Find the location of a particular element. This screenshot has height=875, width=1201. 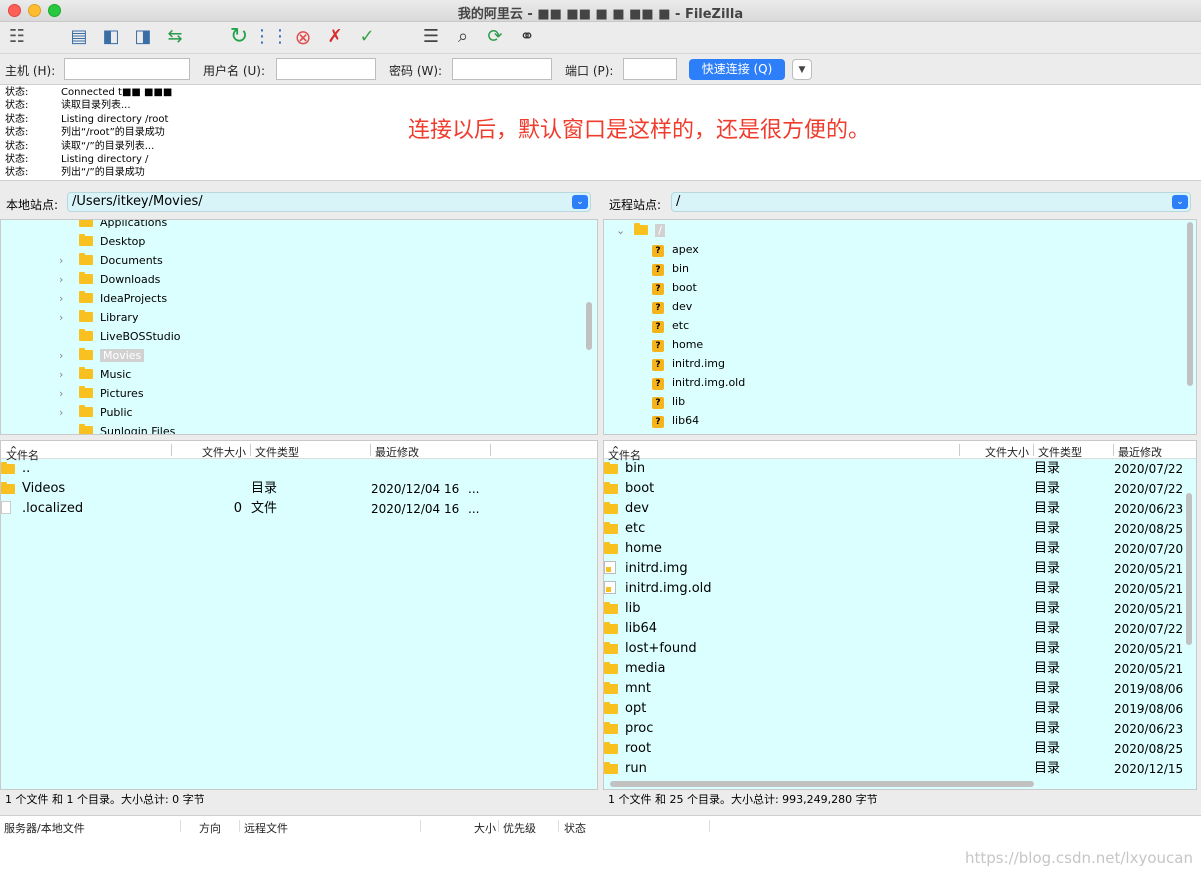

password-input is located at coordinates (502, 69).